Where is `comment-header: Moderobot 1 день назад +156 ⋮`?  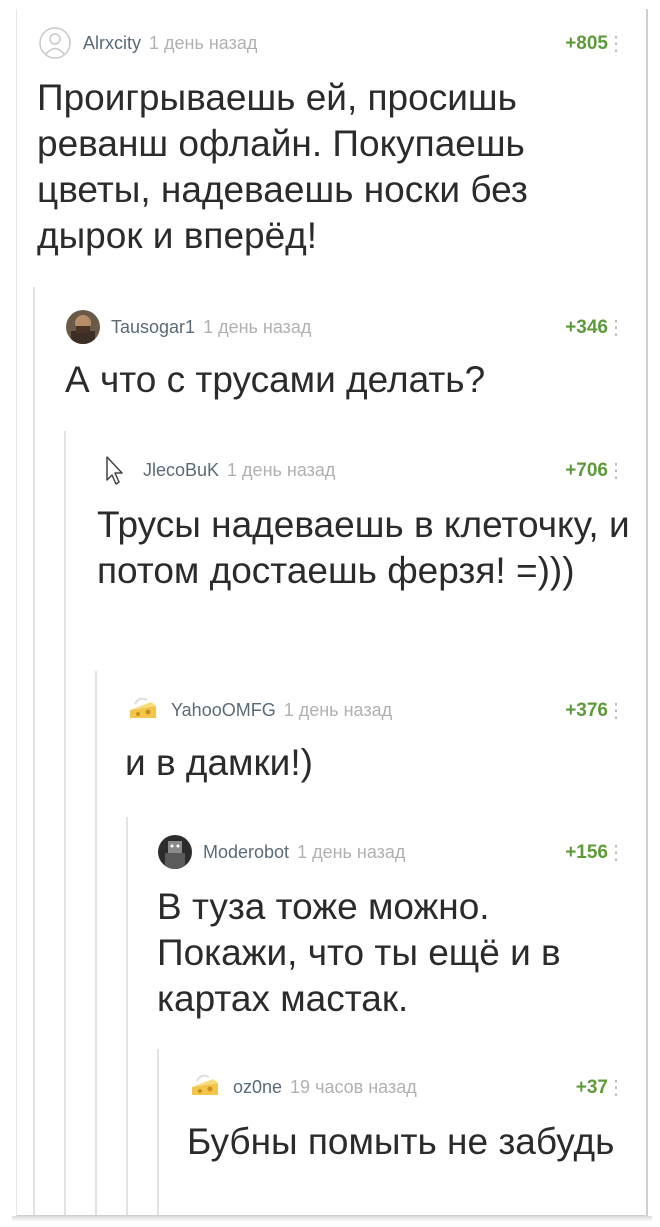 comment-header: Moderobot 1 день назад +156 ⋮ is located at coordinates (401, 852).